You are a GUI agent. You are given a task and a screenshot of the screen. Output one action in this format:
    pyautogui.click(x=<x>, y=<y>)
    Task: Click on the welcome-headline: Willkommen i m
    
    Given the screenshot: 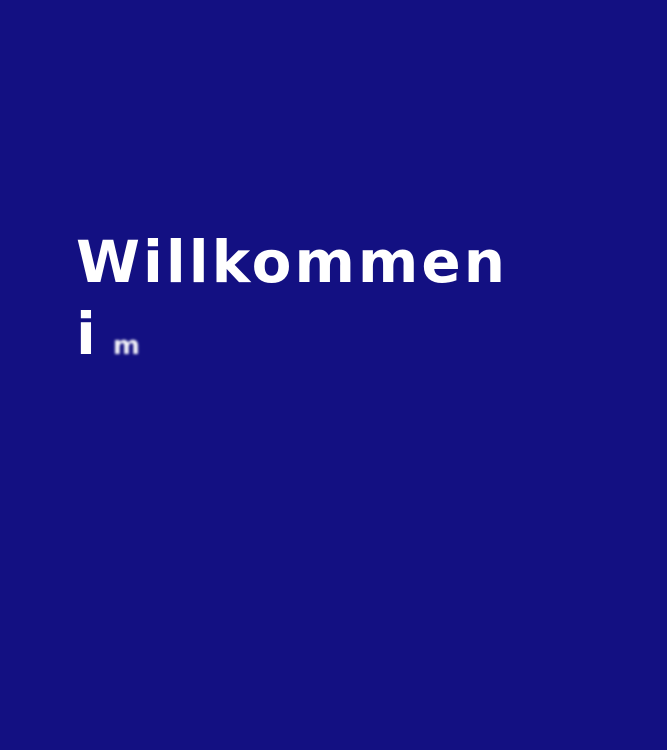 What is the action you would take?
    pyautogui.click(x=292, y=304)
    